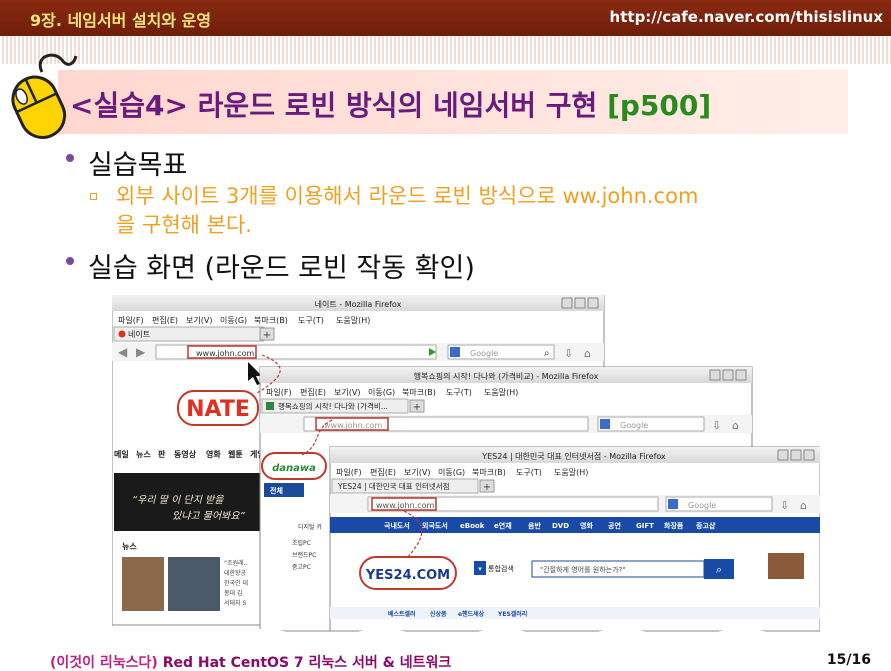 This screenshot has height=671, width=891. I want to click on nate-nav-video: 동영상, so click(185, 454).